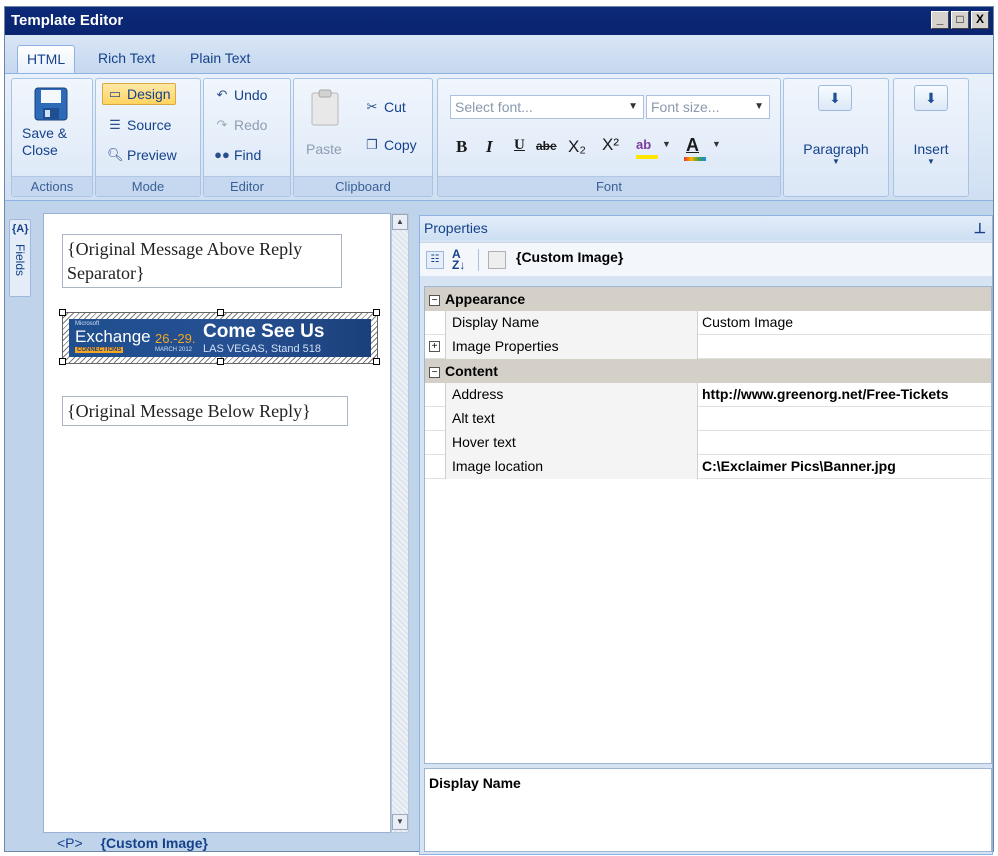 The height and width of the screenshot is (856, 998). I want to click on category-content: − Content, so click(708, 371).